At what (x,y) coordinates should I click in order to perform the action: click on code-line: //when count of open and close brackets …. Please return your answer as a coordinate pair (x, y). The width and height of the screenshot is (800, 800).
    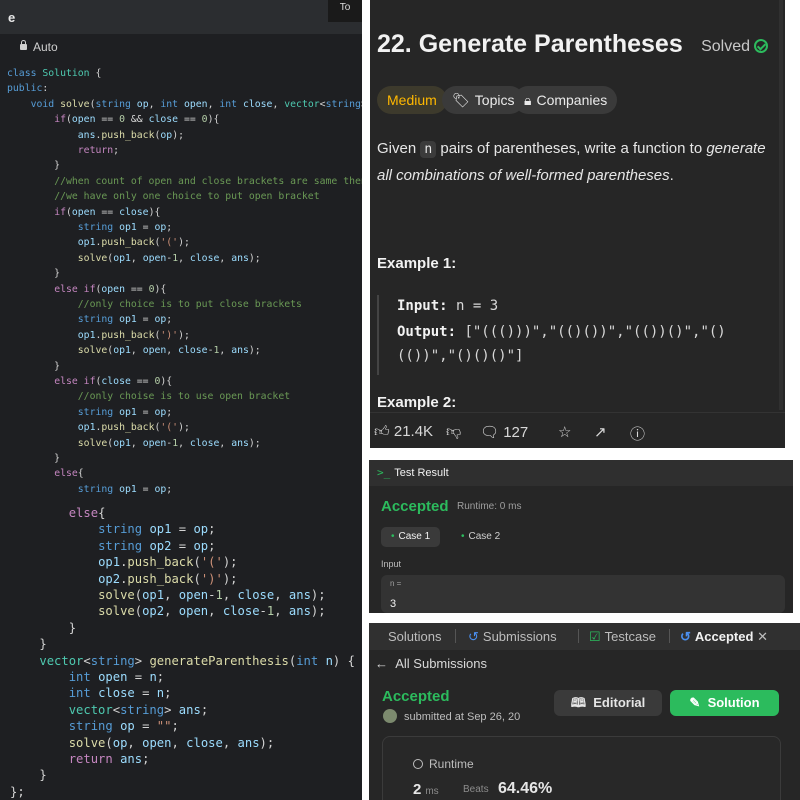
    Looking at the image, I should click on (184, 181).